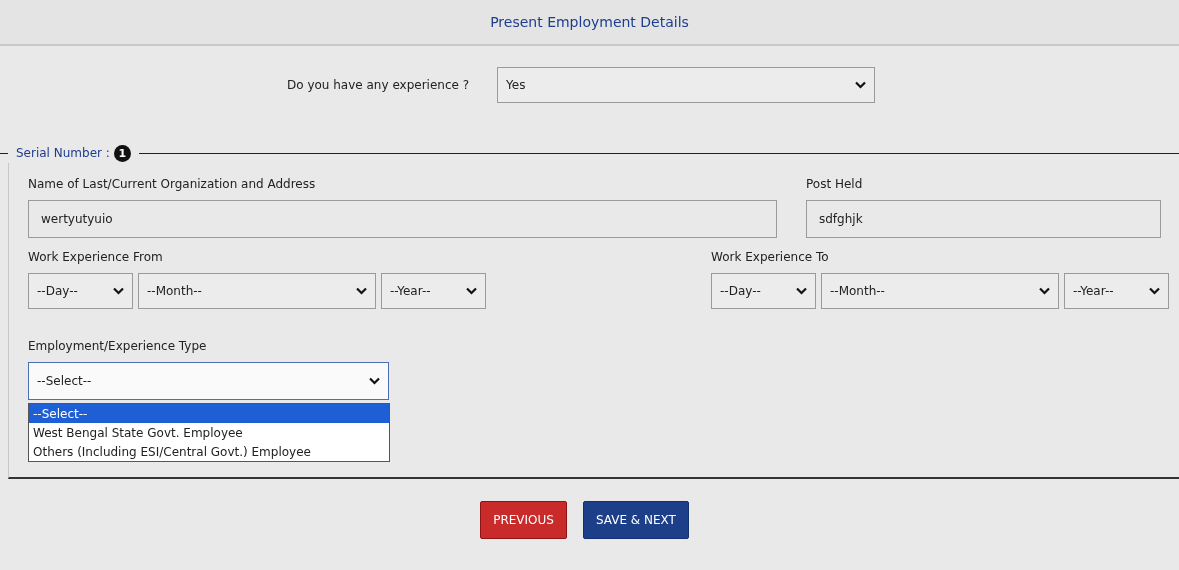 This screenshot has width=1179, height=570. I want to click on field-label: Employment/Experience Type, so click(118, 346).